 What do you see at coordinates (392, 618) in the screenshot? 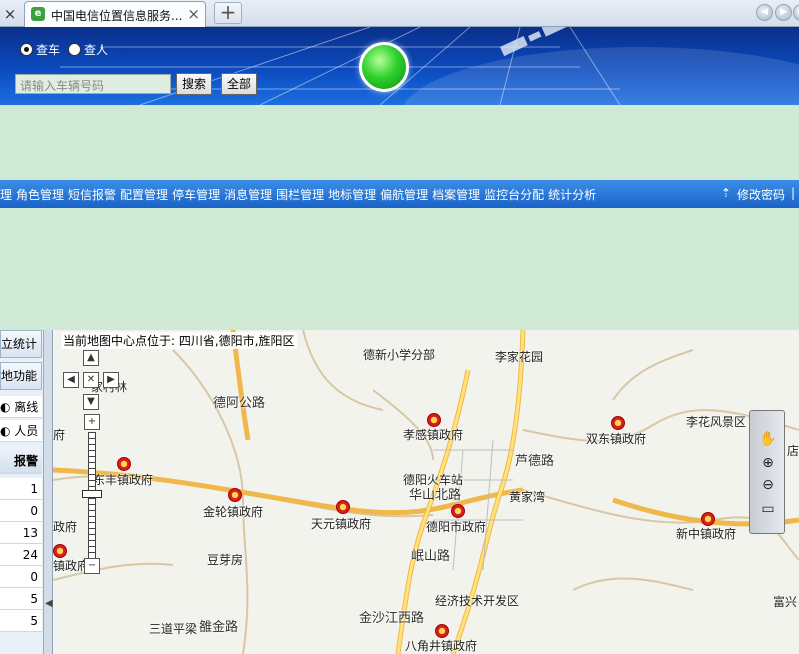
I see `map-label: 金沙江西路` at bounding box center [392, 618].